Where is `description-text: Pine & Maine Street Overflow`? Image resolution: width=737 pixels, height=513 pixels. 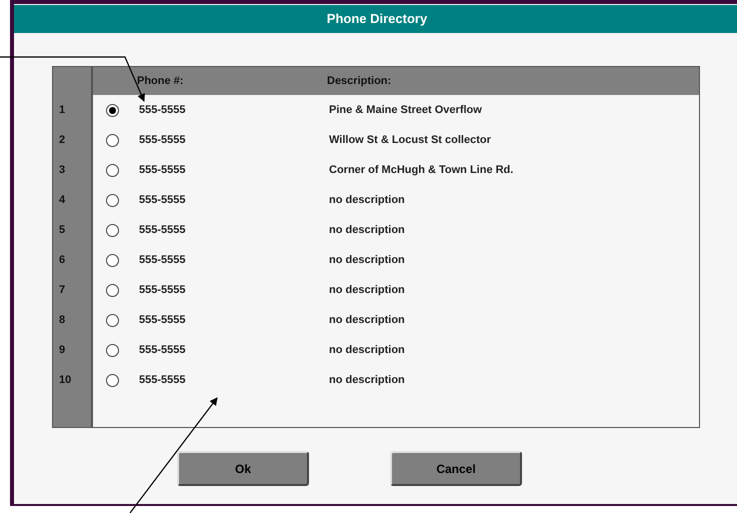 description-text: Pine & Maine Street Overflow is located at coordinates (405, 110).